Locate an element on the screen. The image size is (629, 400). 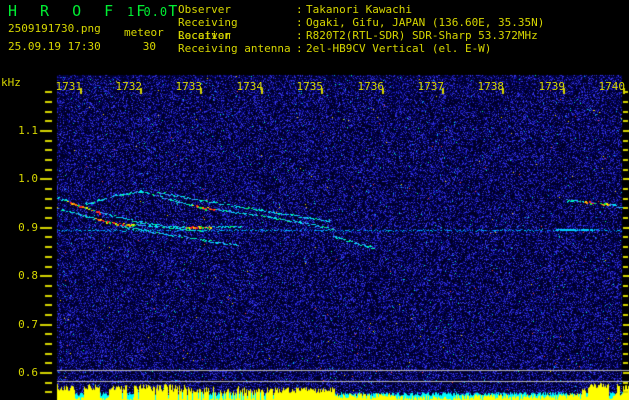
freq-tick-label: 1.1 is located at coordinates (28, 130).